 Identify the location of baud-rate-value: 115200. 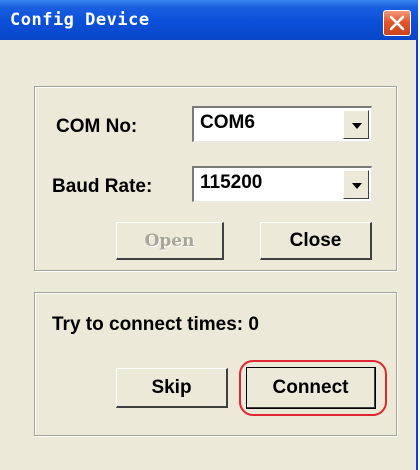
(231, 182).